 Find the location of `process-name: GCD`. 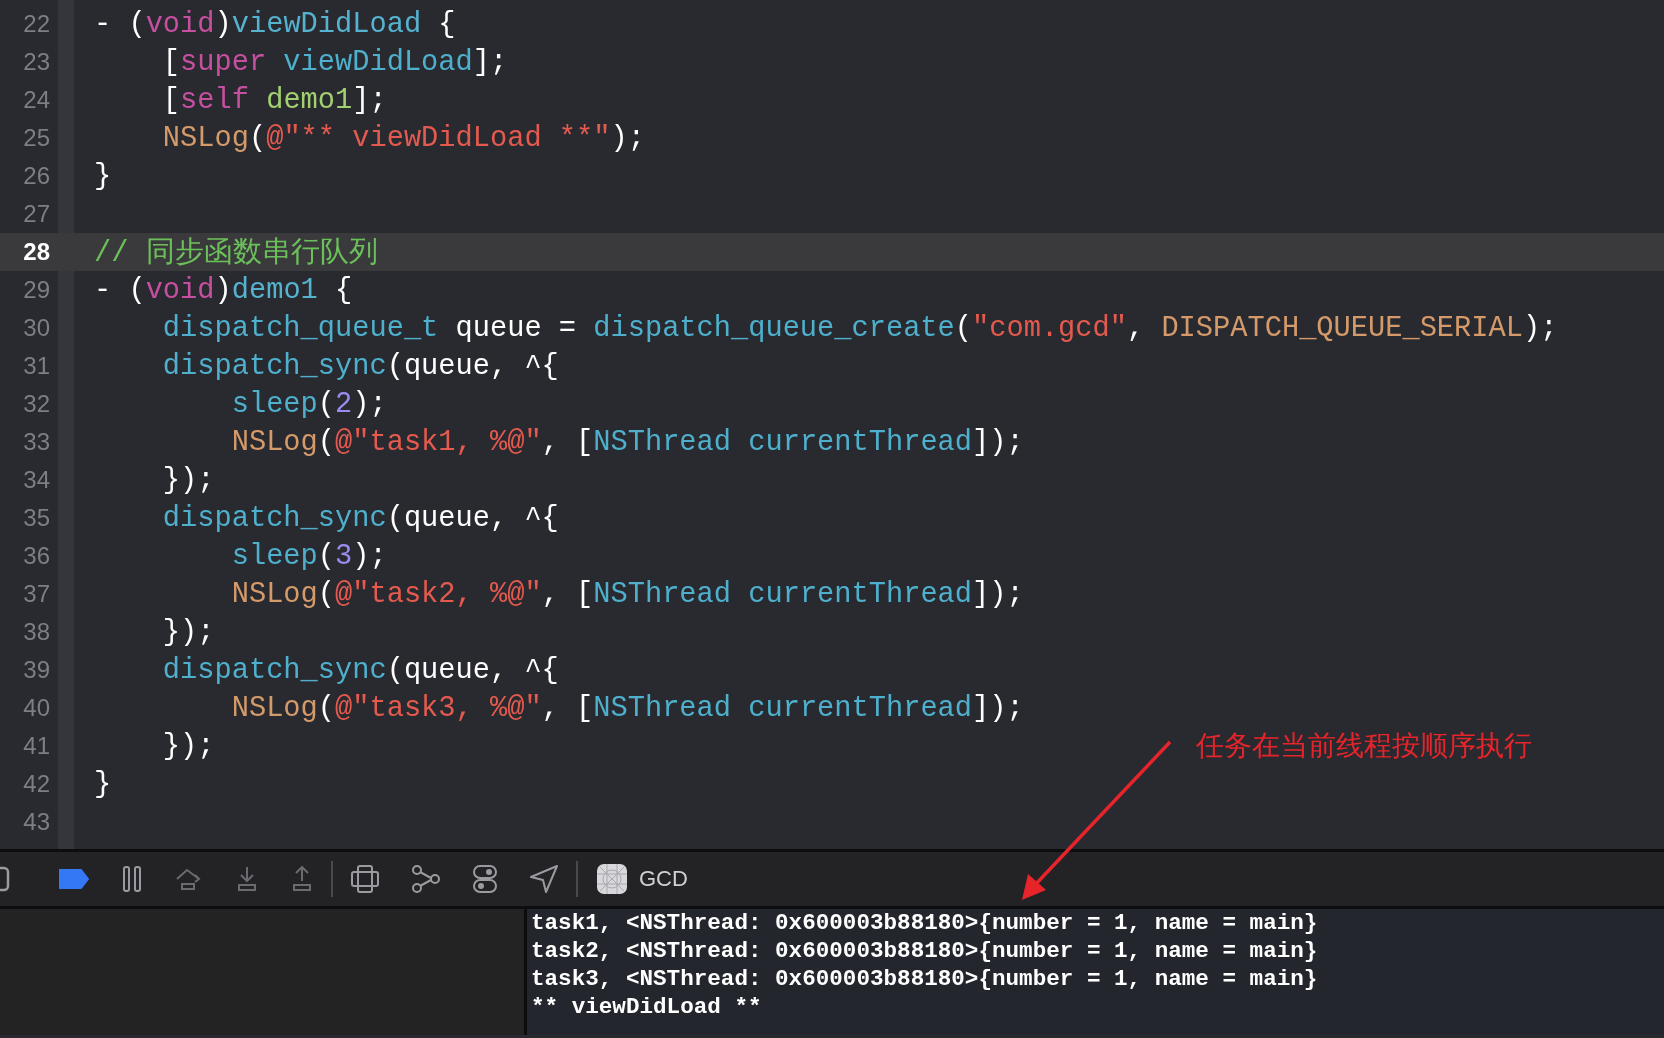

process-name: GCD is located at coordinates (663, 879).